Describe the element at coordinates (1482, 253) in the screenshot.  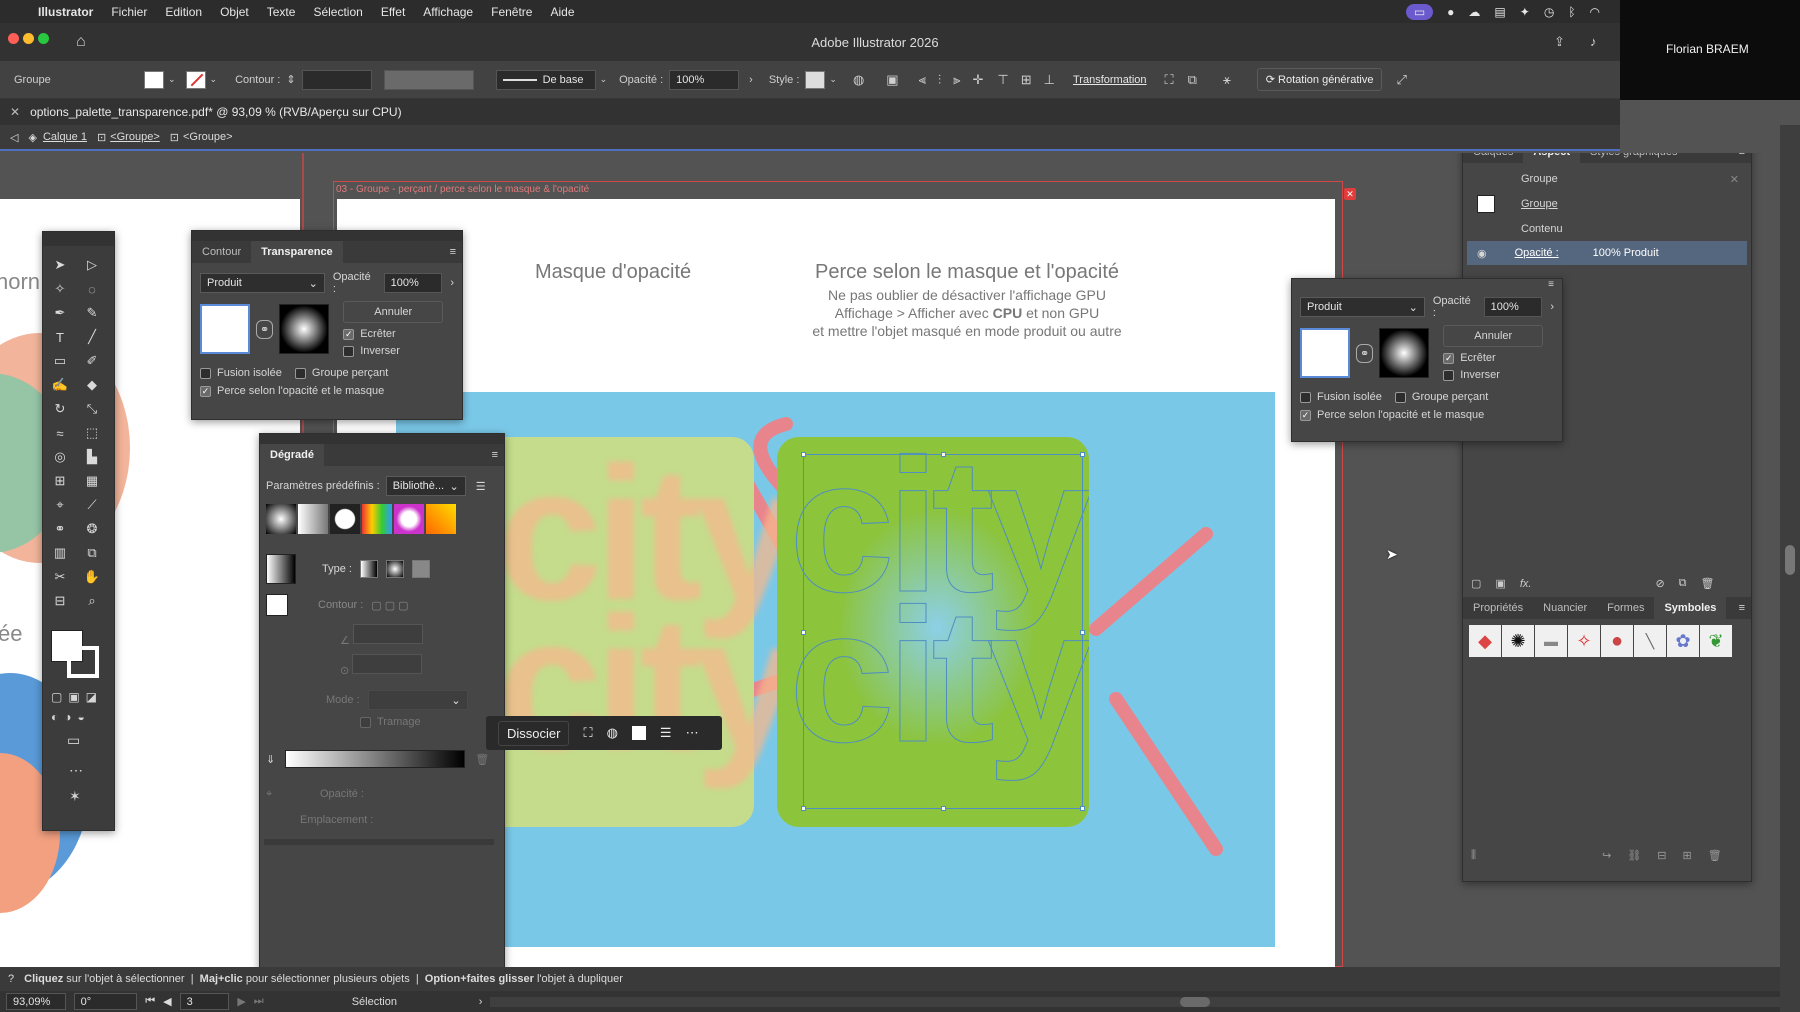
I see `eye-icon: ◉` at that location.